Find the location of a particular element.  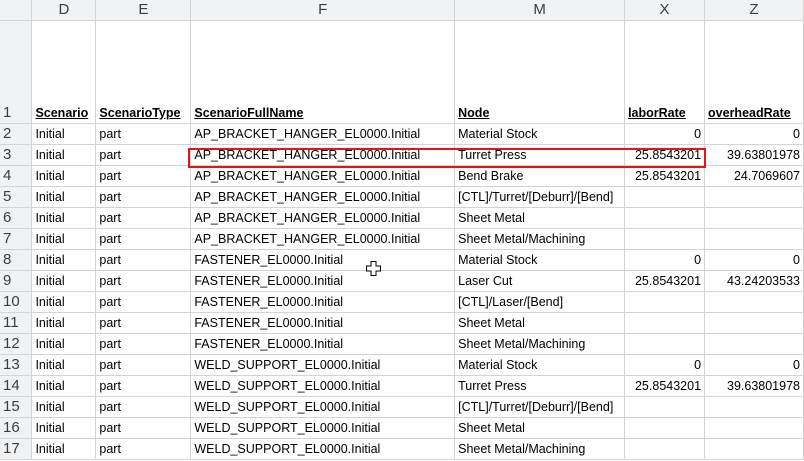

row-header: 11 is located at coordinates (16, 323).